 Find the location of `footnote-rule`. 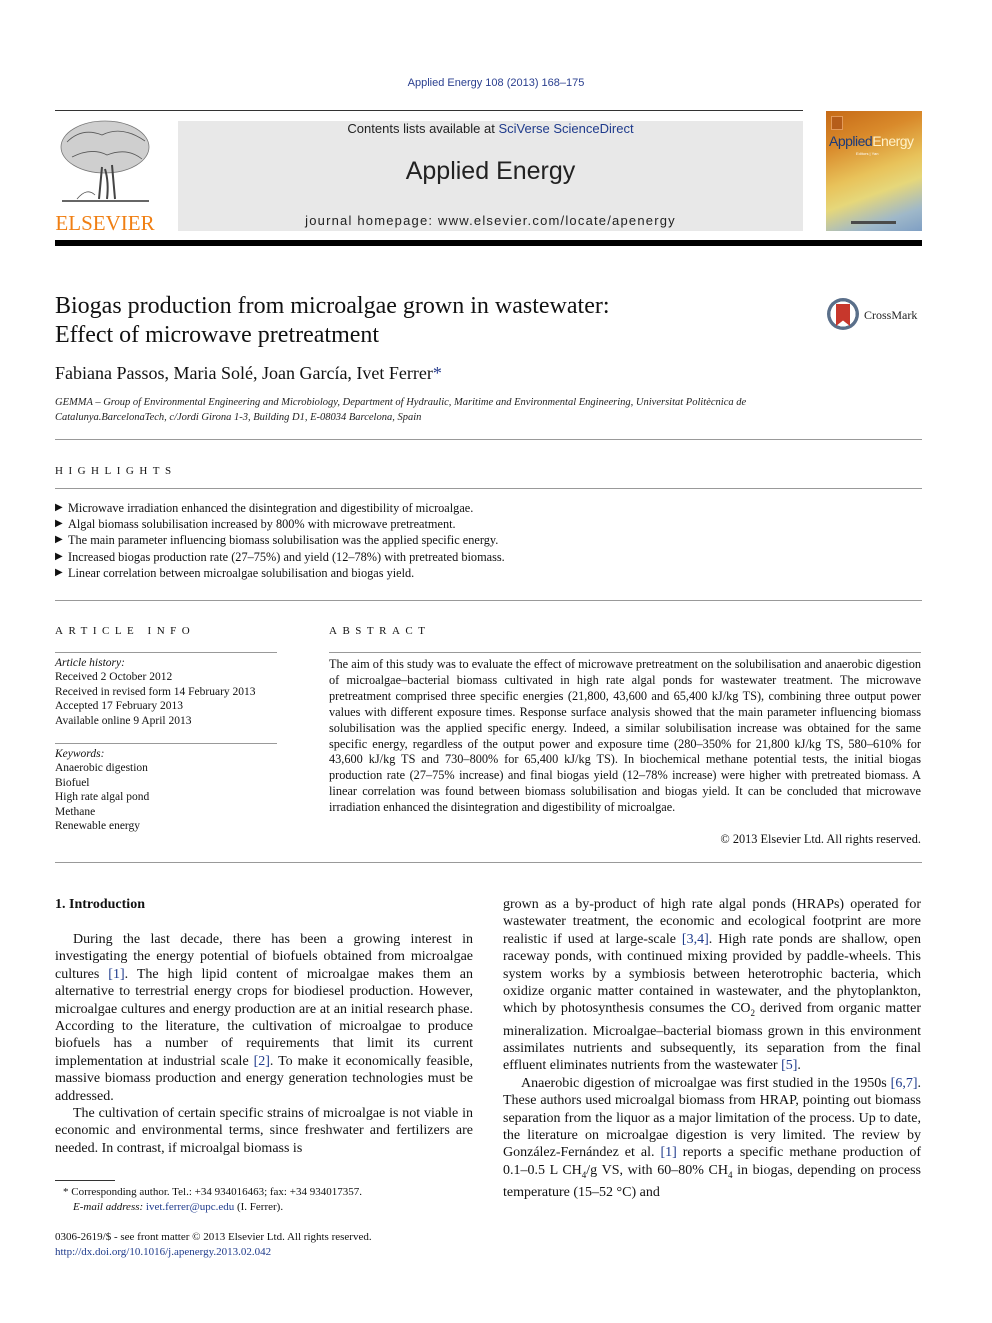

footnote-rule is located at coordinates (85, 1180).